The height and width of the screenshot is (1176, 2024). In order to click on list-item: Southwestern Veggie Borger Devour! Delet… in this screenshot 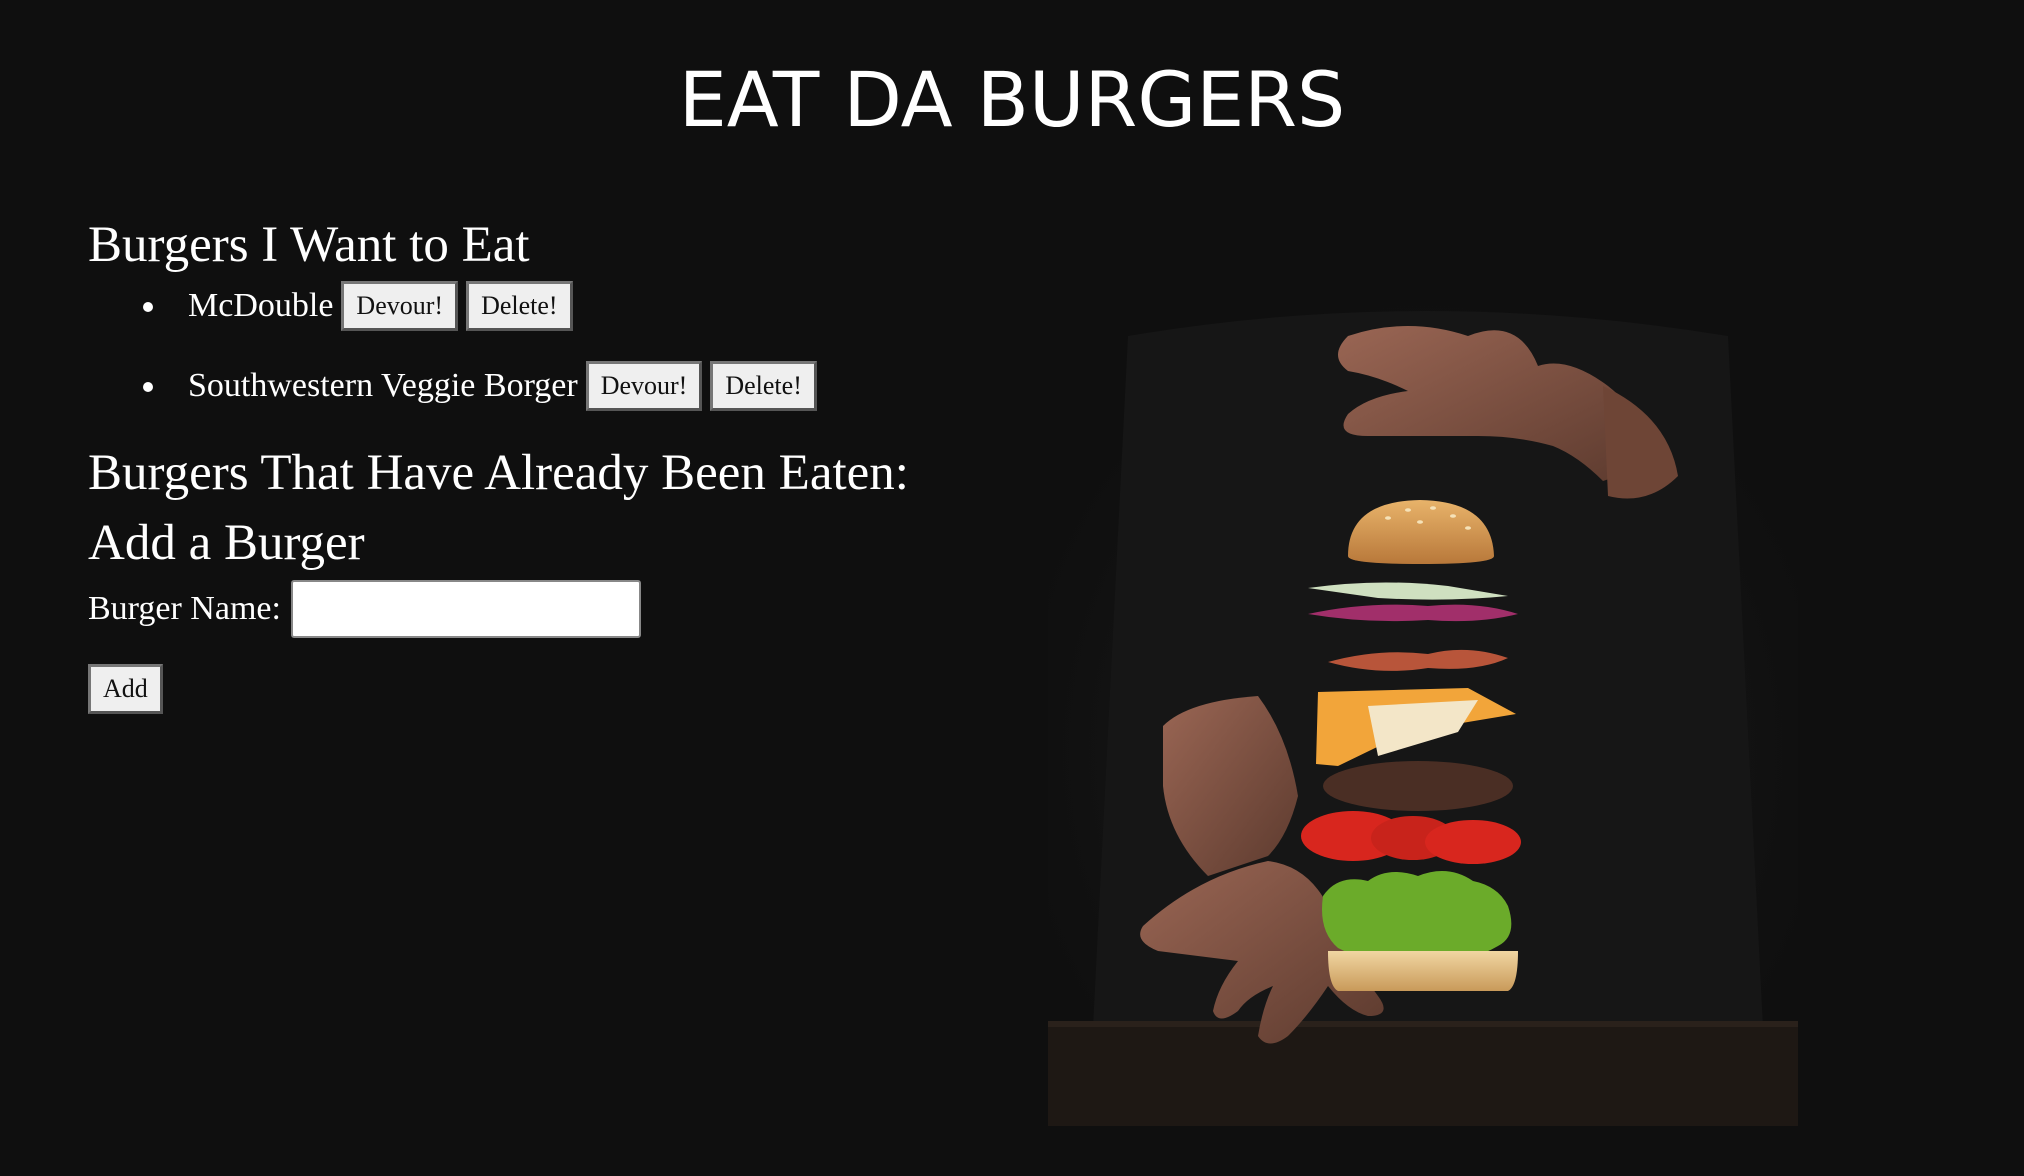, I will do `click(538, 386)`.